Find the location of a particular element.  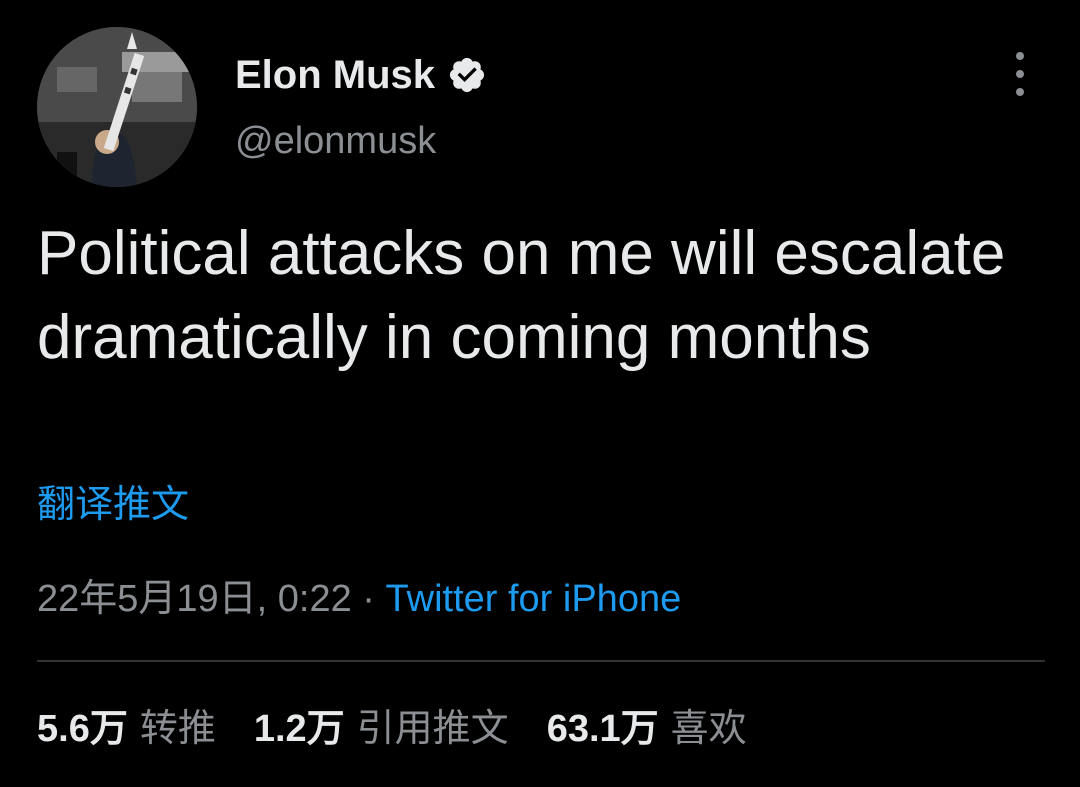

quote-tweets-label: 引用推文 is located at coordinates (432, 729).